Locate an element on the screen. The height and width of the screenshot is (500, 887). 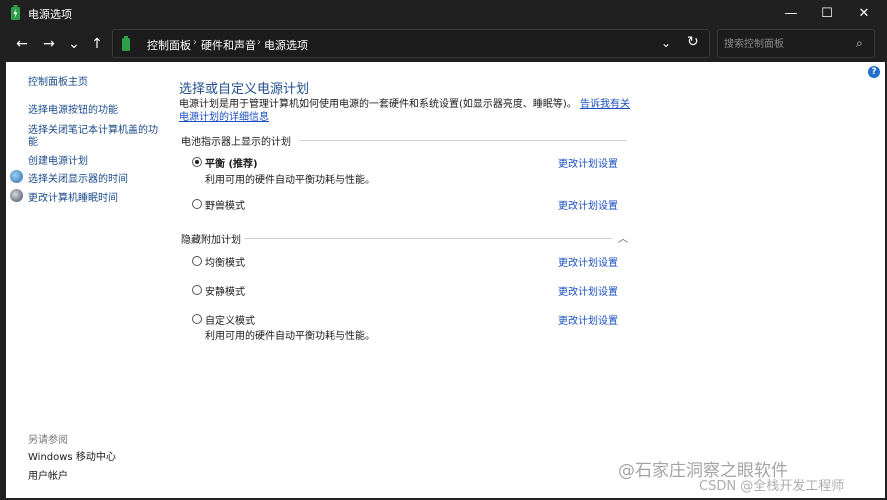
plan-name-beast: 野兽模式 is located at coordinates (225, 204).